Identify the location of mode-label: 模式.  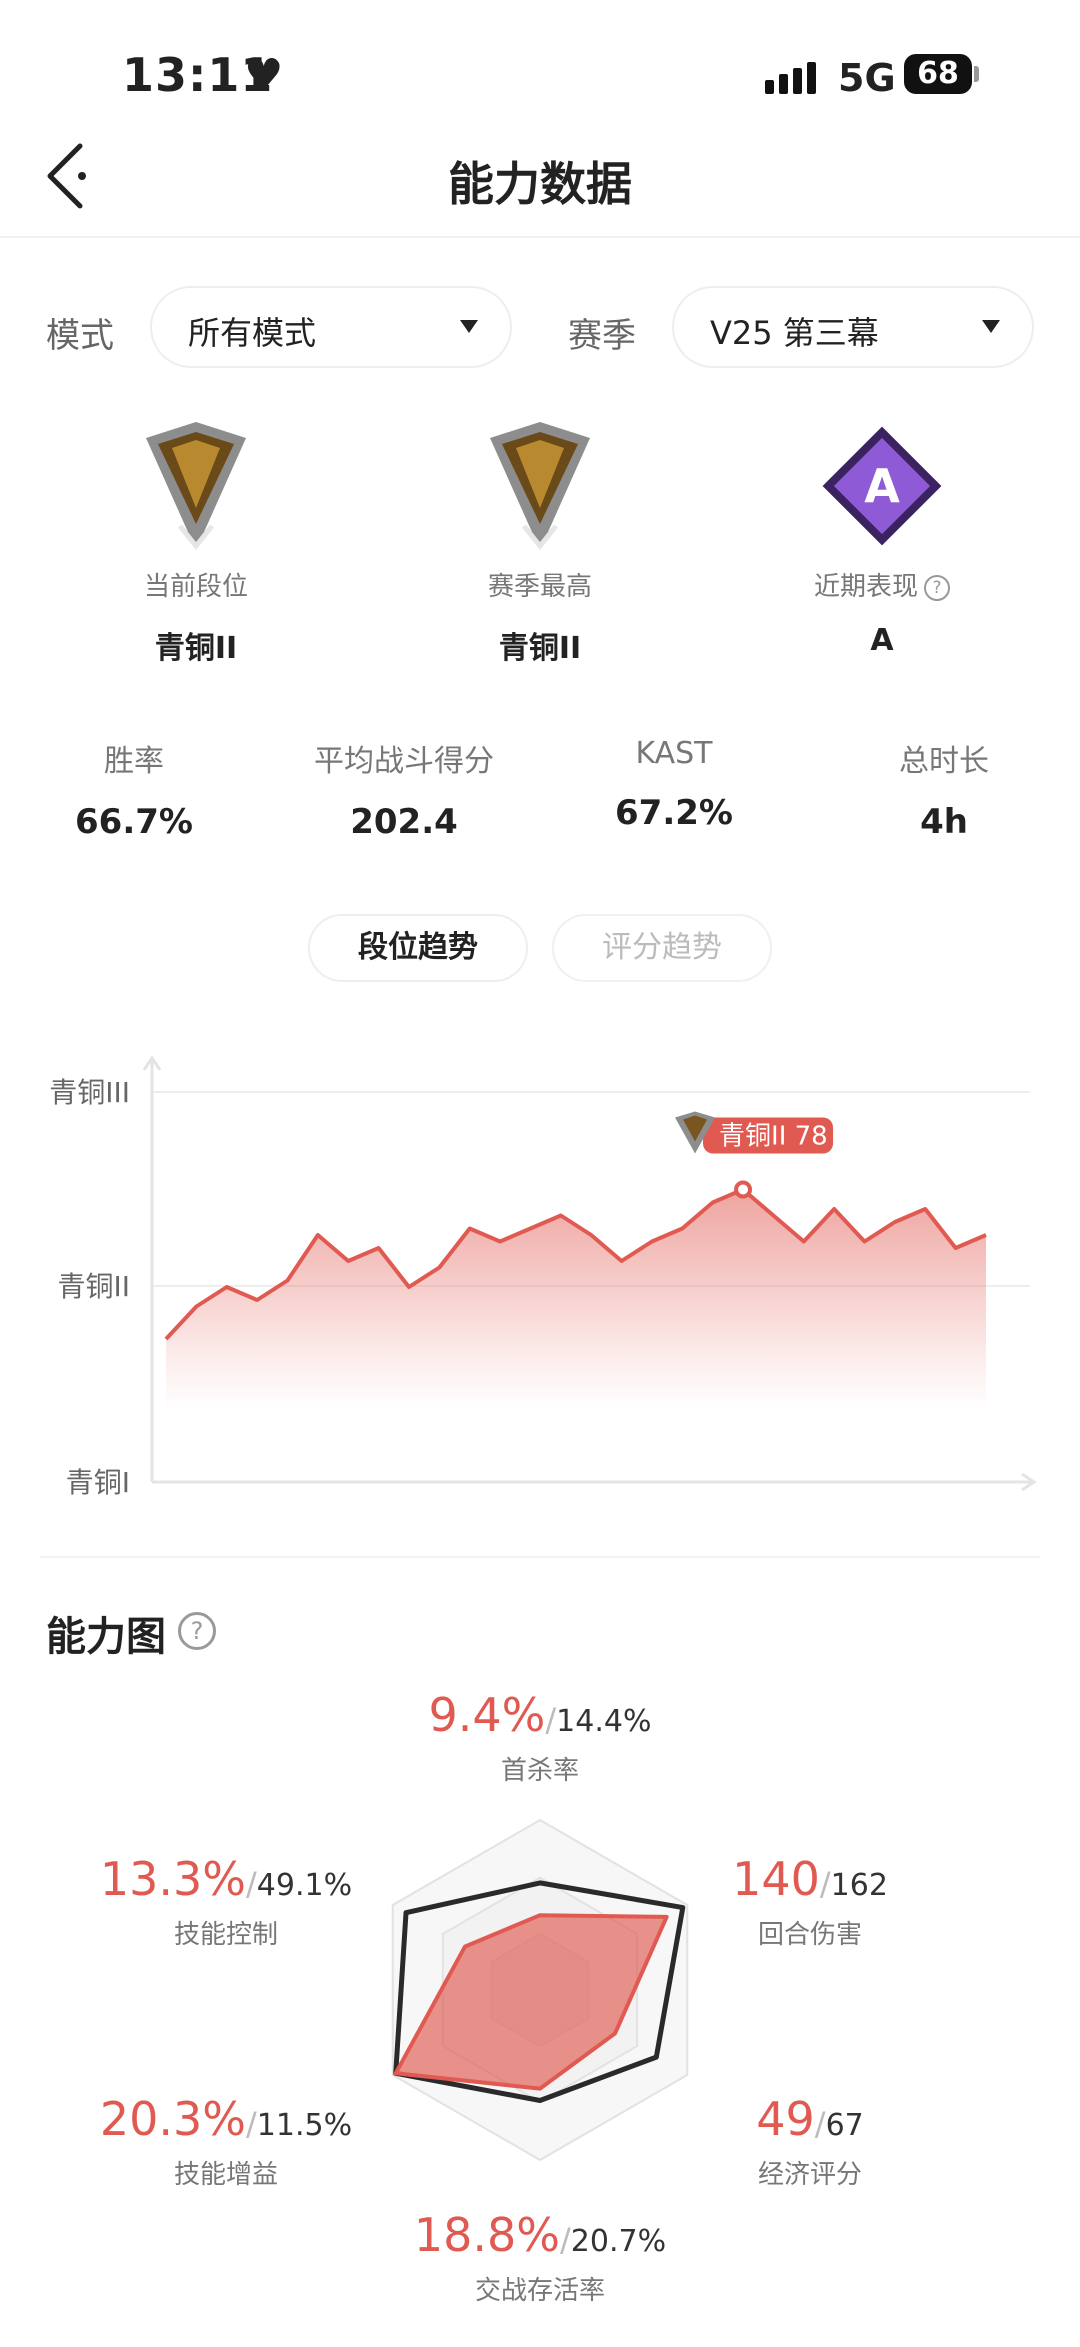
(80, 336).